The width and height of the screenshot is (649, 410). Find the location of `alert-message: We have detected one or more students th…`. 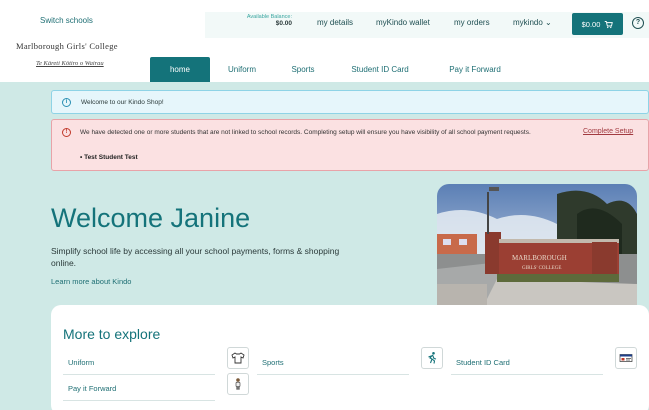

alert-message: We have detected one or more students th… is located at coordinates (305, 132).